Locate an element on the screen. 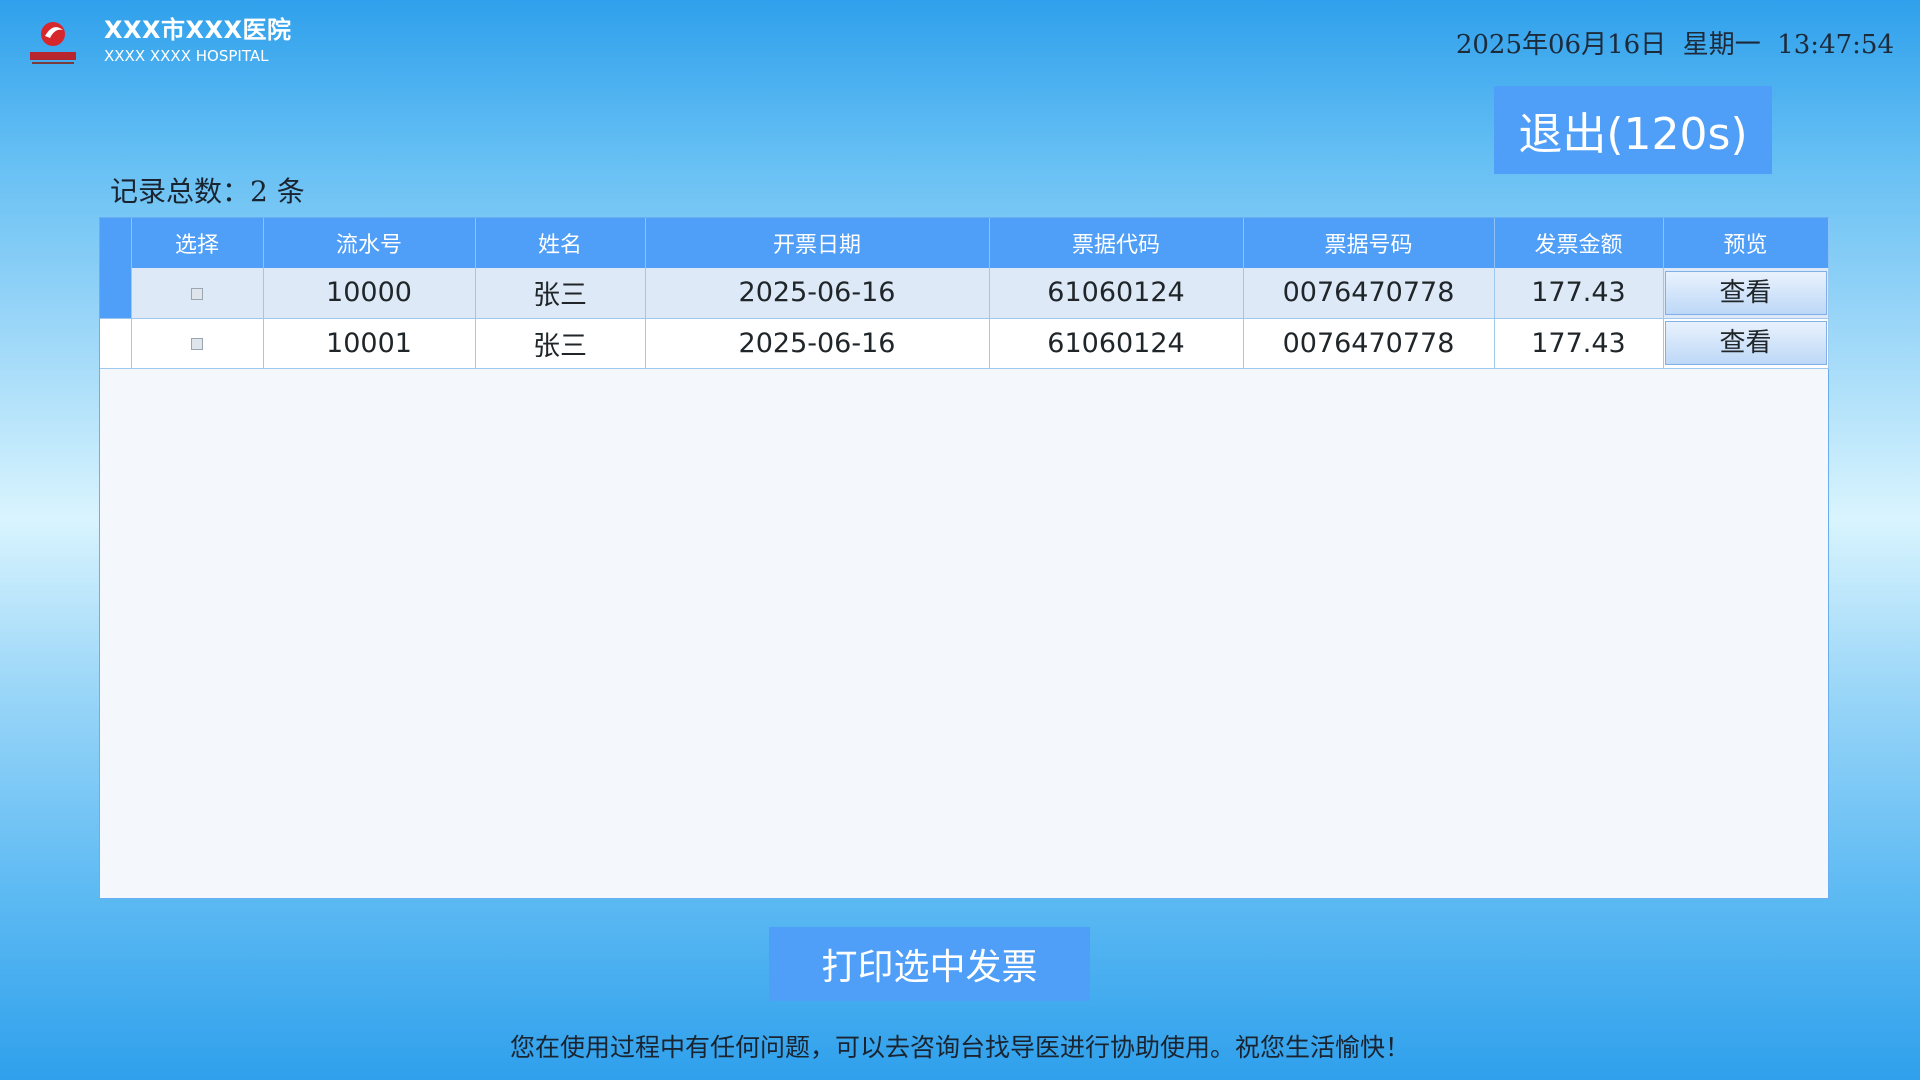  hospital-name: XXX市XXX医院 is located at coordinates (198, 30).